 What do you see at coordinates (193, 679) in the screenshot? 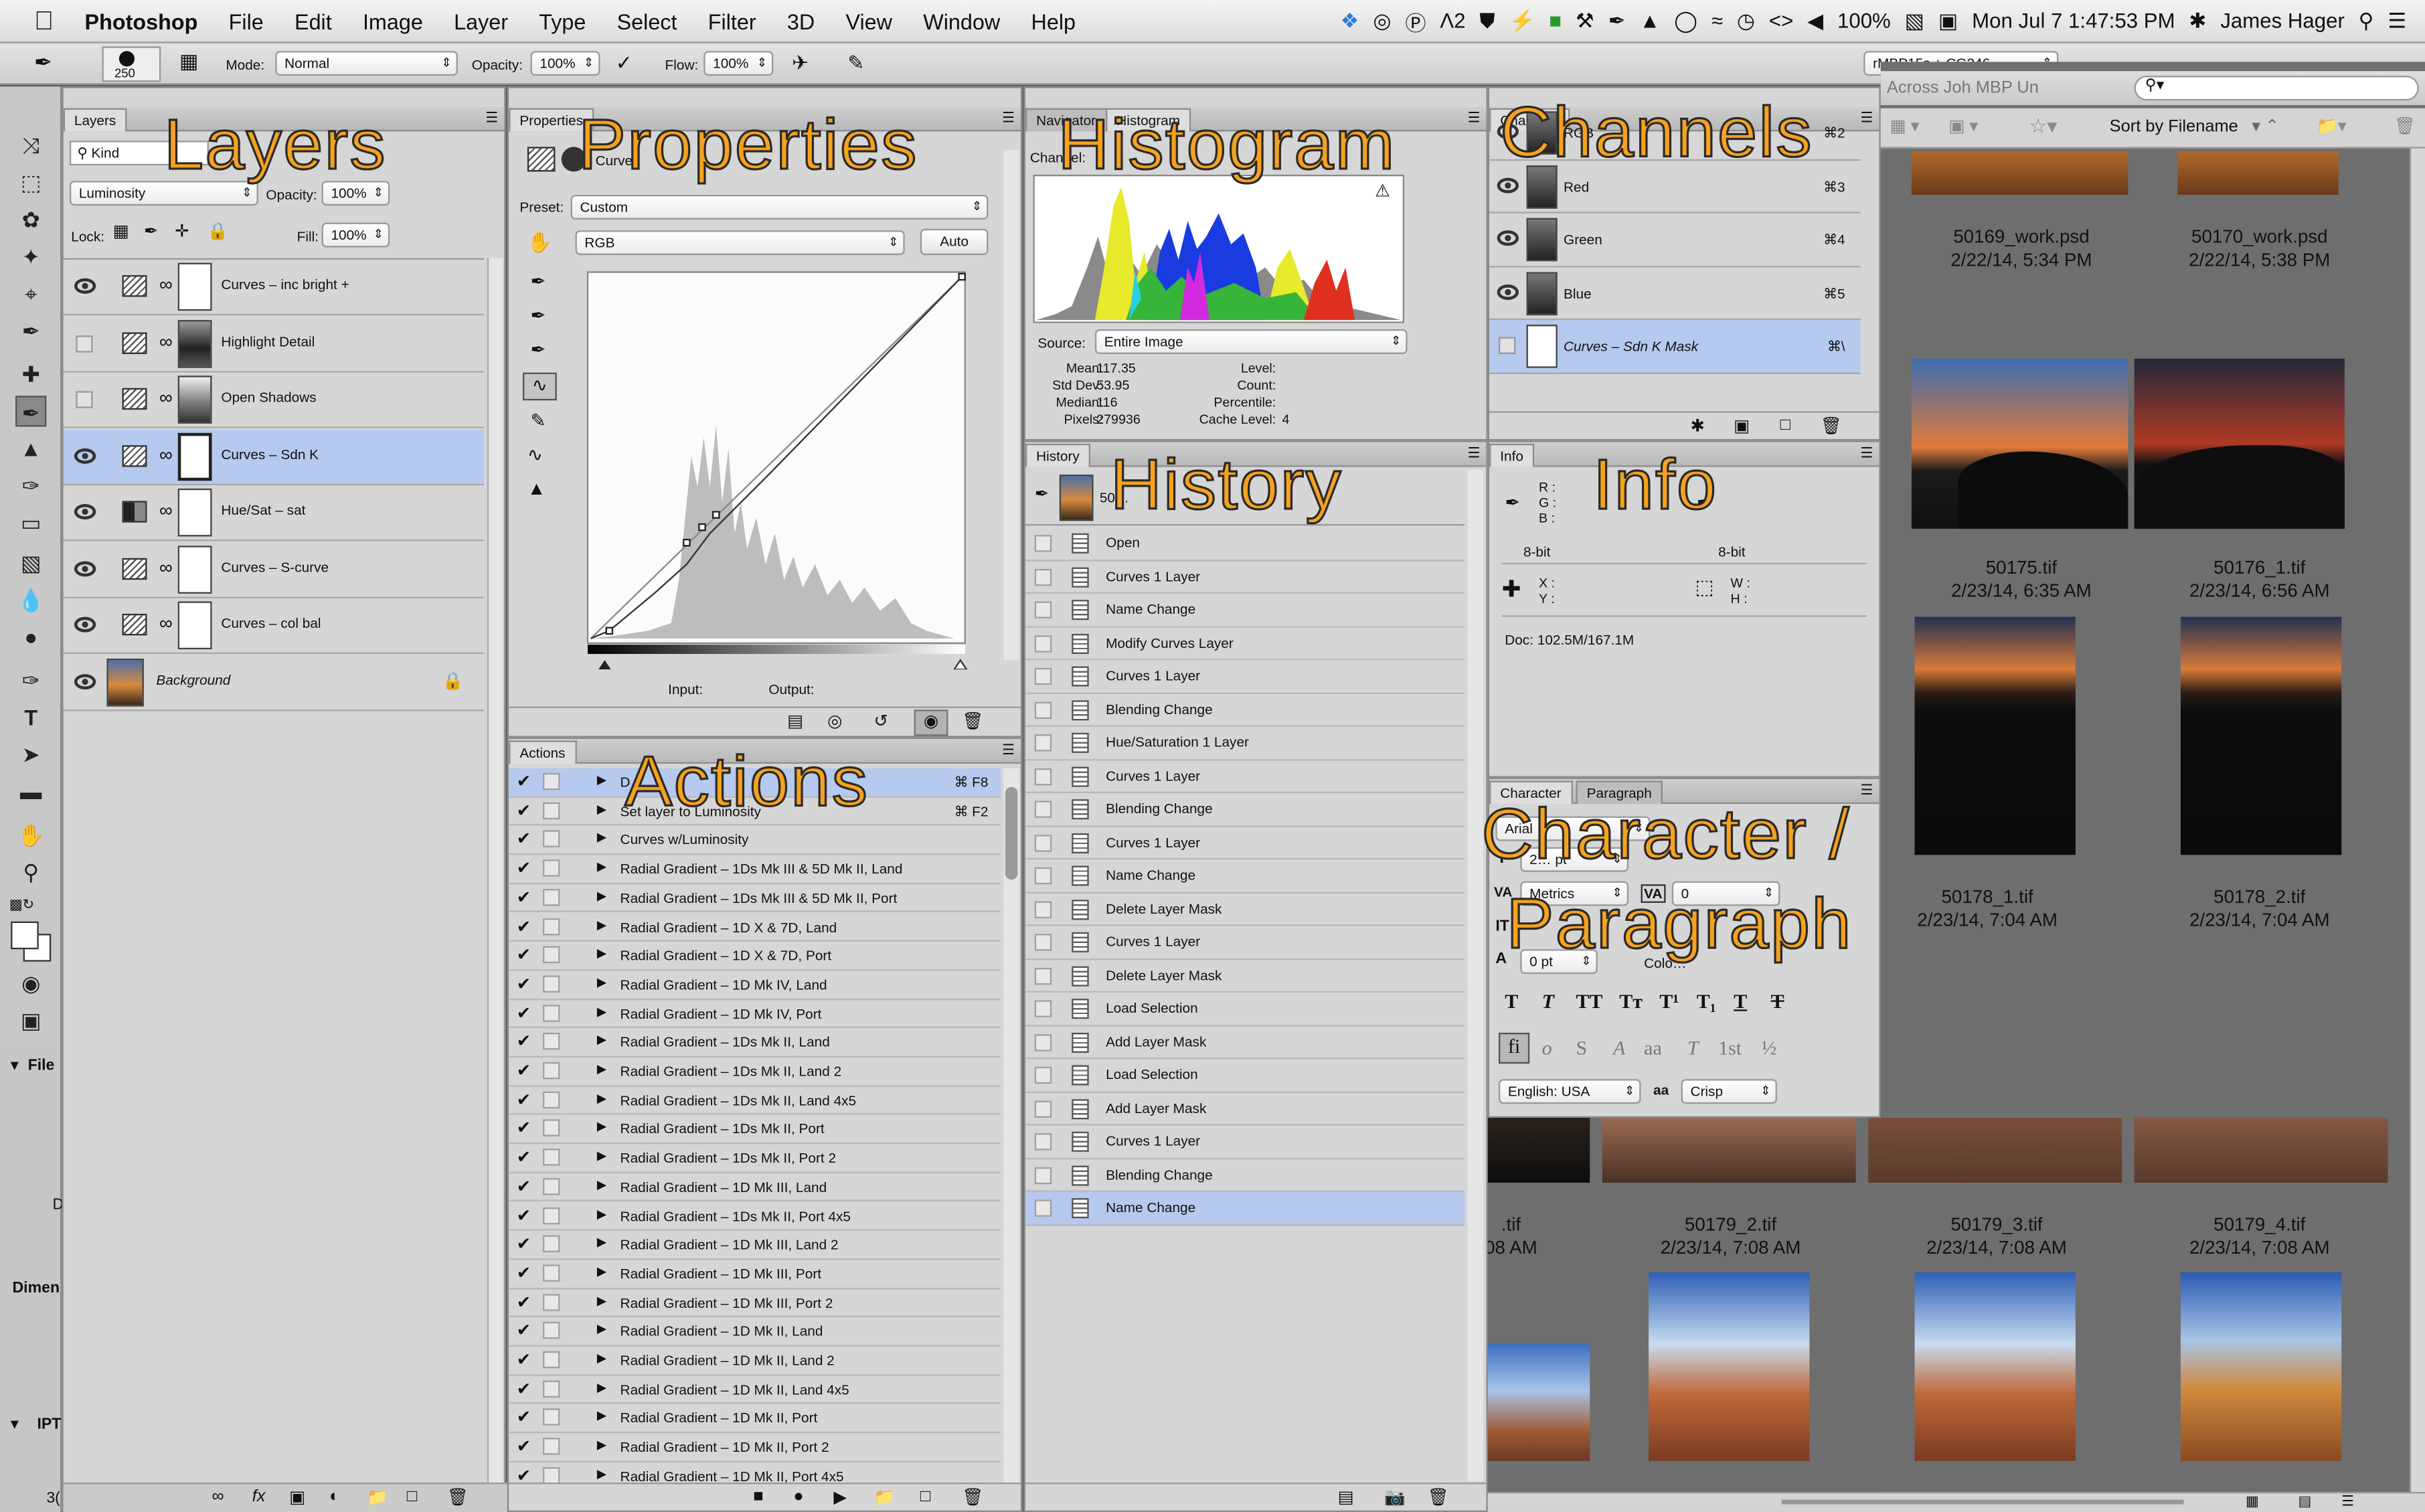
I see `layer-name: Background` at bounding box center [193, 679].